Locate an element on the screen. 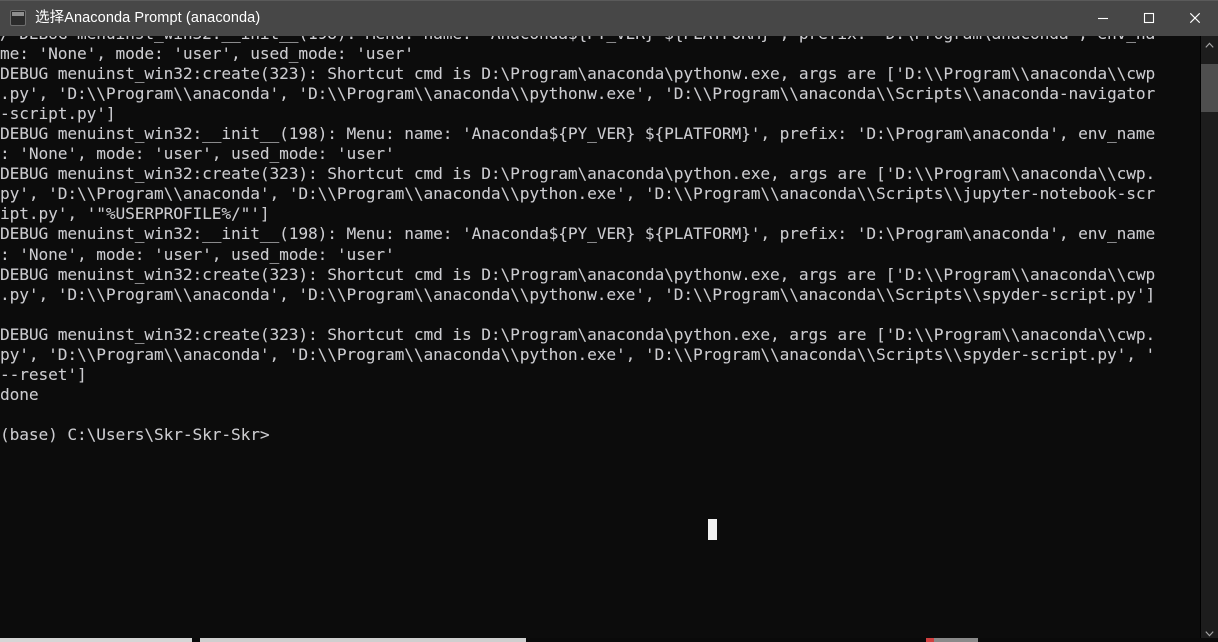 Image resolution: width=1218 pixels, height=642 pixels. close-button is located at coordinates (1195, 18).